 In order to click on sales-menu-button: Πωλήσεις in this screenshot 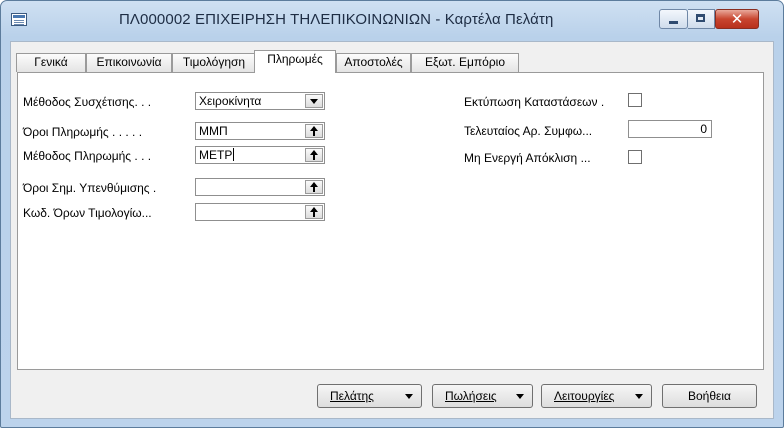, I will do `click(482, 396)`.